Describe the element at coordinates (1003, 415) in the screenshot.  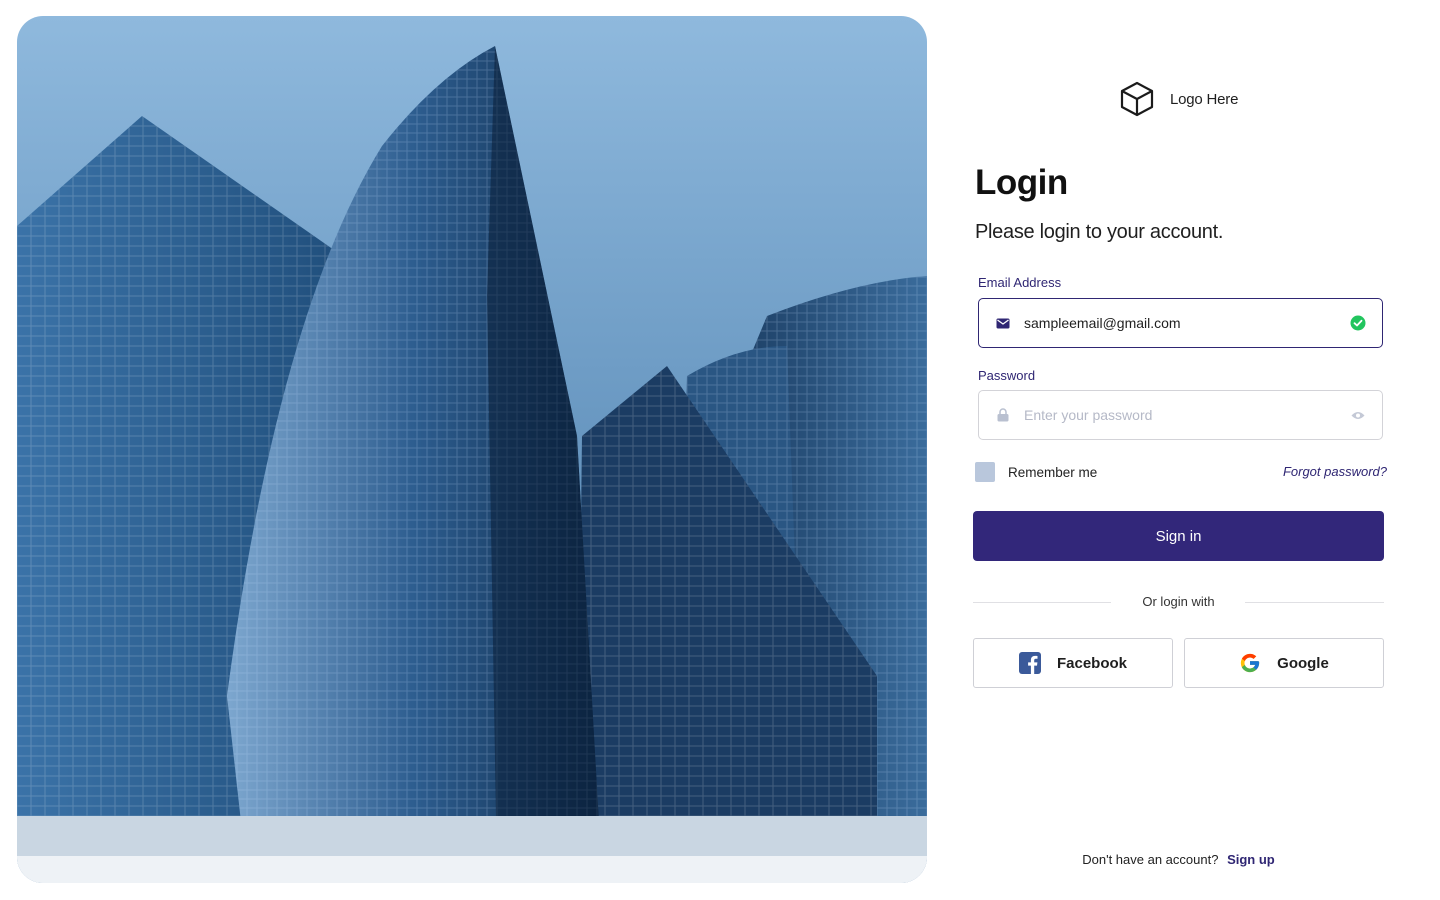
I see `lock-icon` at that location.